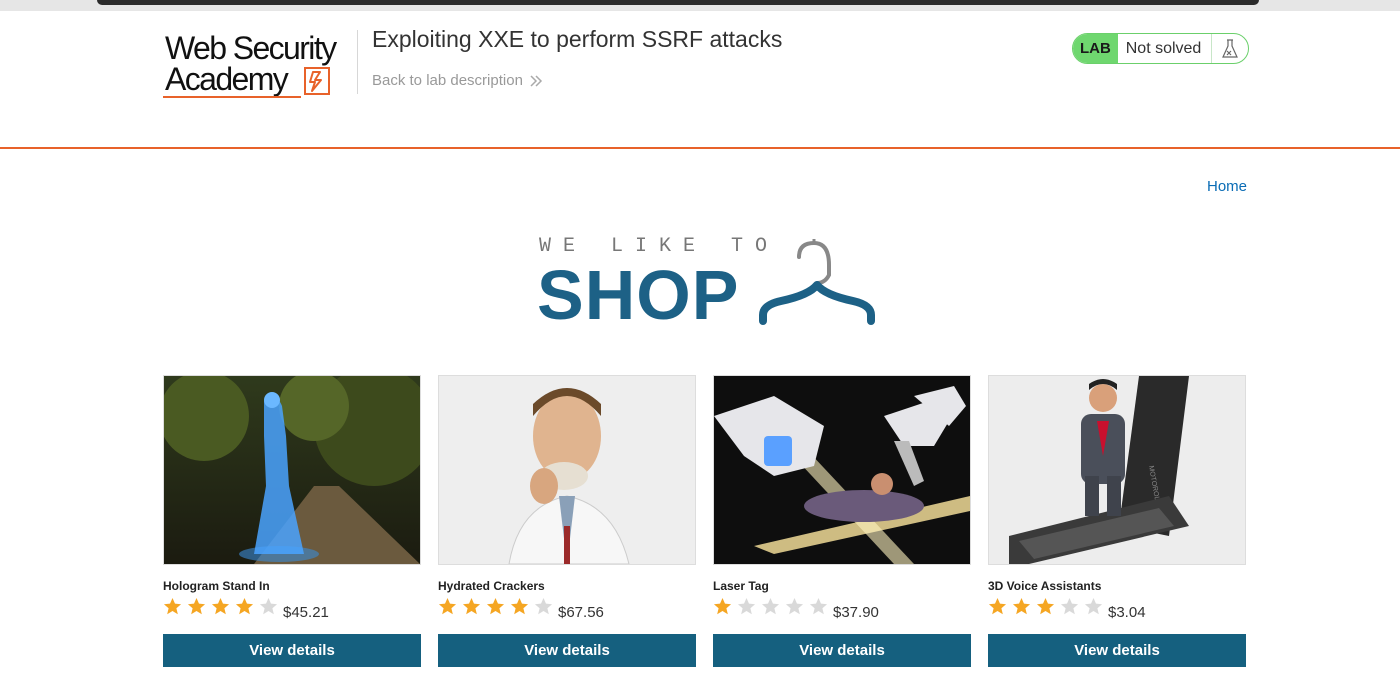 This screenshot has width=1400, height=697. I want to click on product-price: $3.04, so click(1127, 612).